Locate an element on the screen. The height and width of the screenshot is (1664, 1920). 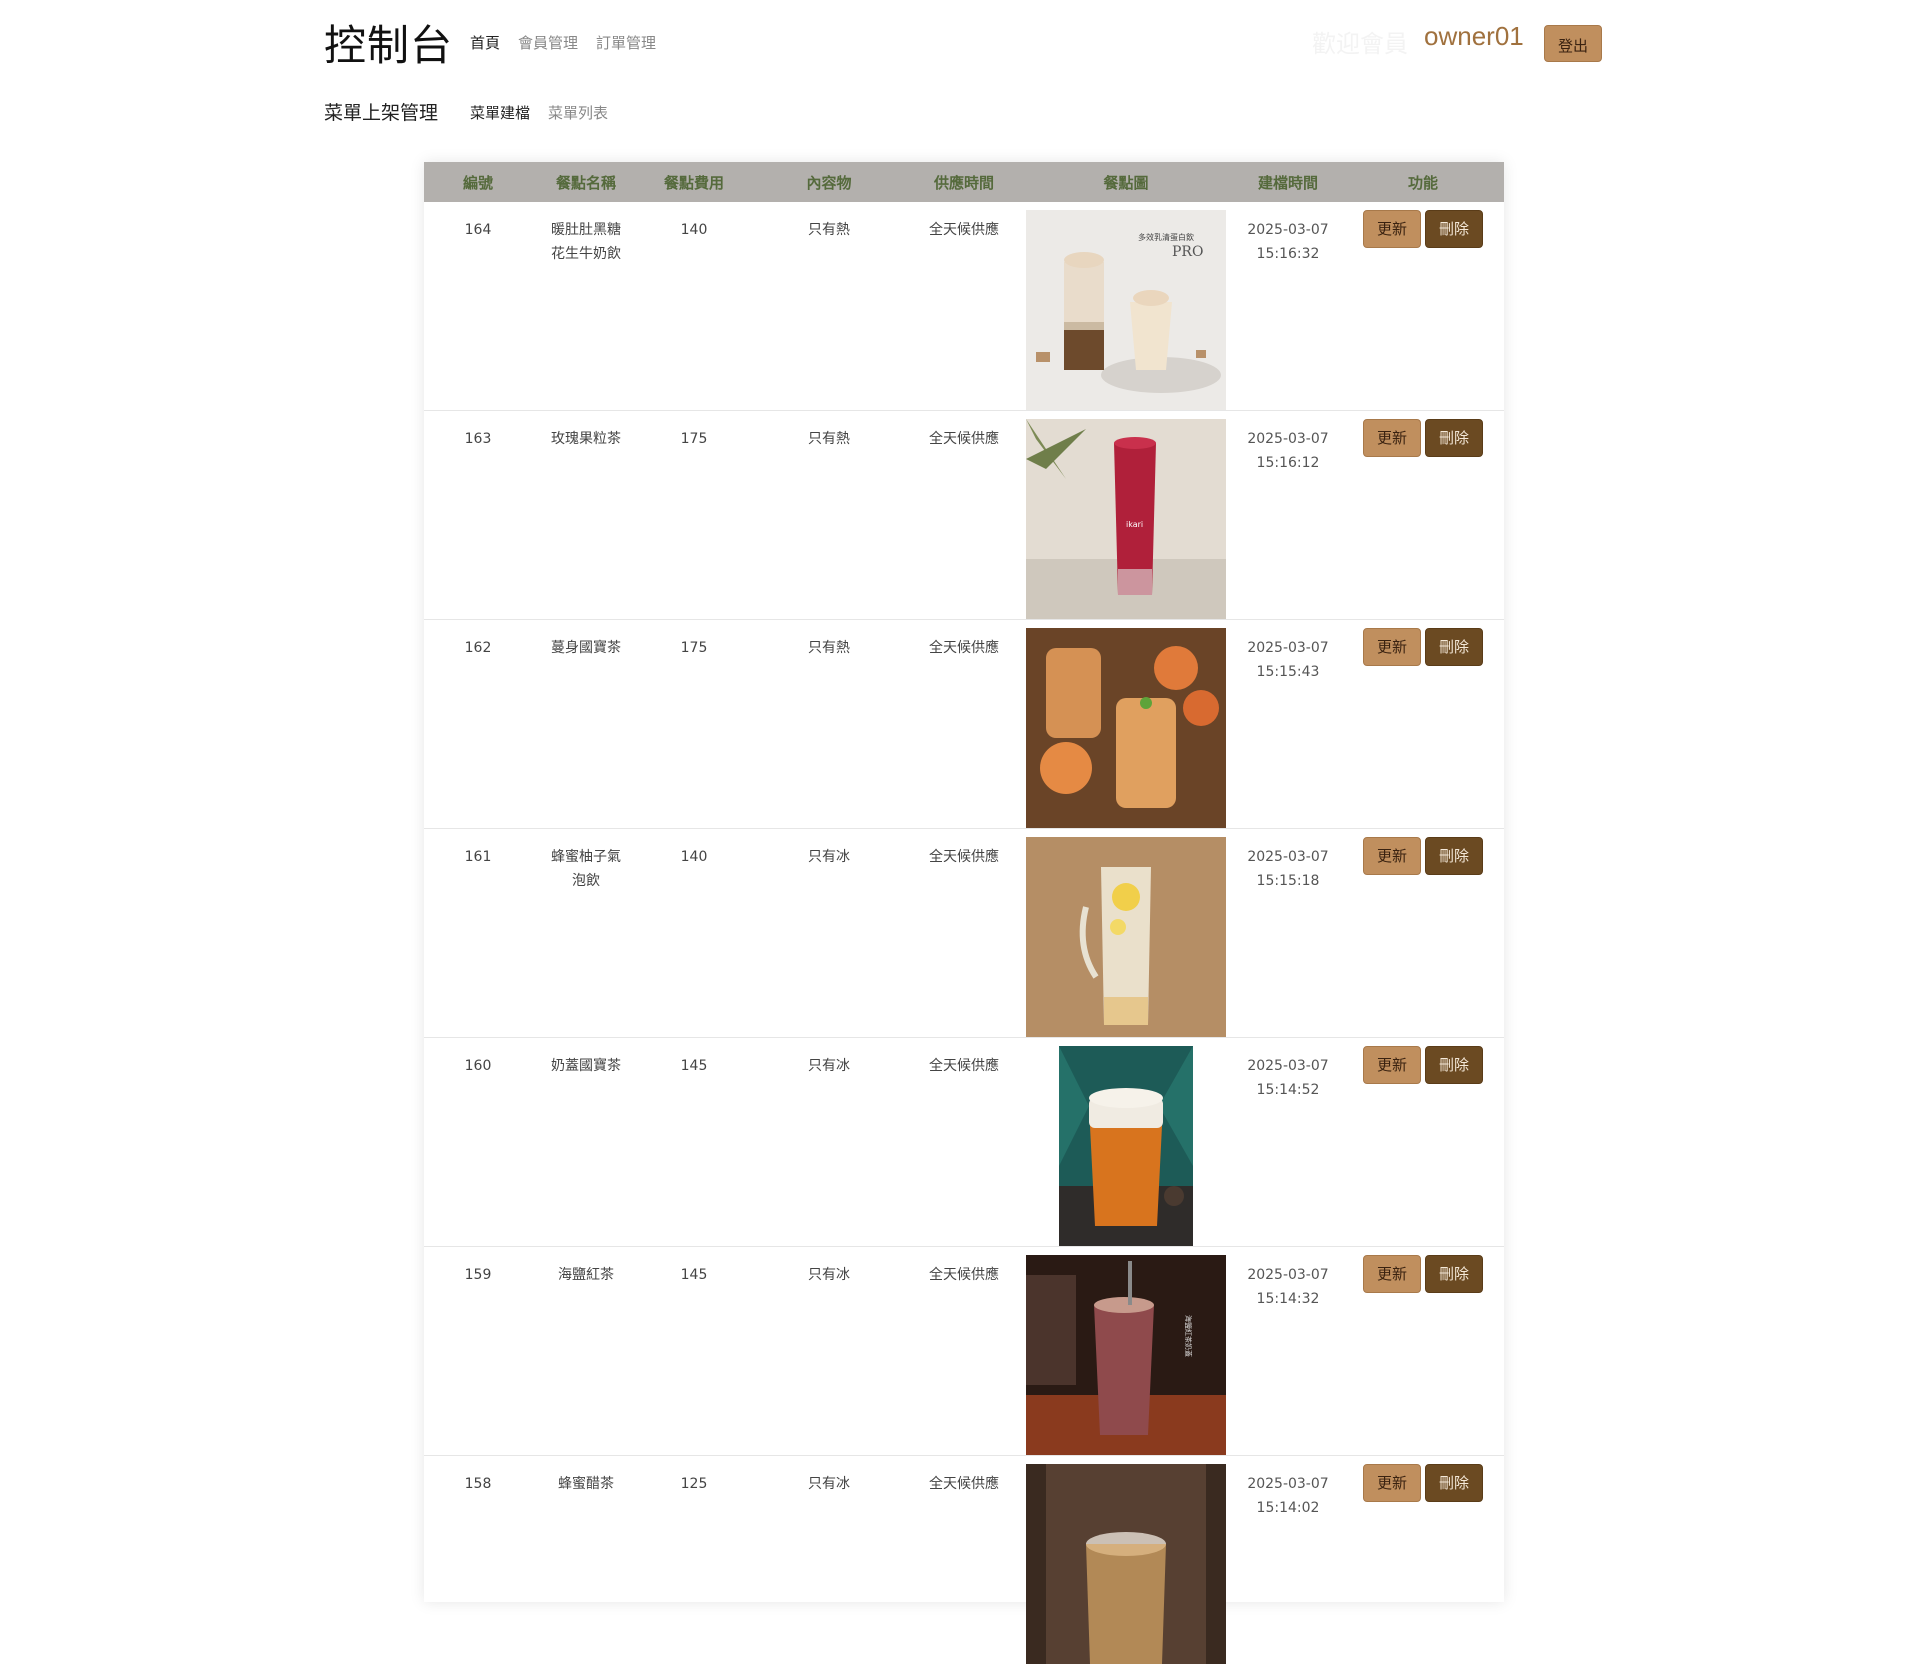
col-name: 餐點名稱 is located at coordinates (586, 182).